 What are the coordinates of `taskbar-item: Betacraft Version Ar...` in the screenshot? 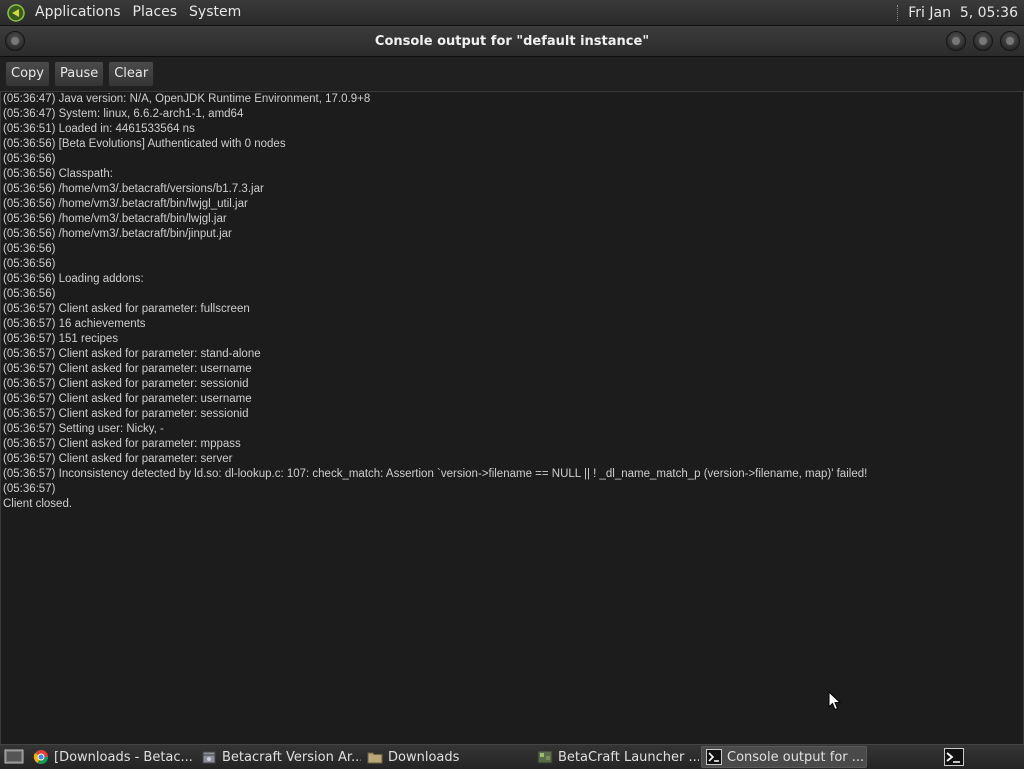 It's located at (279, 757).